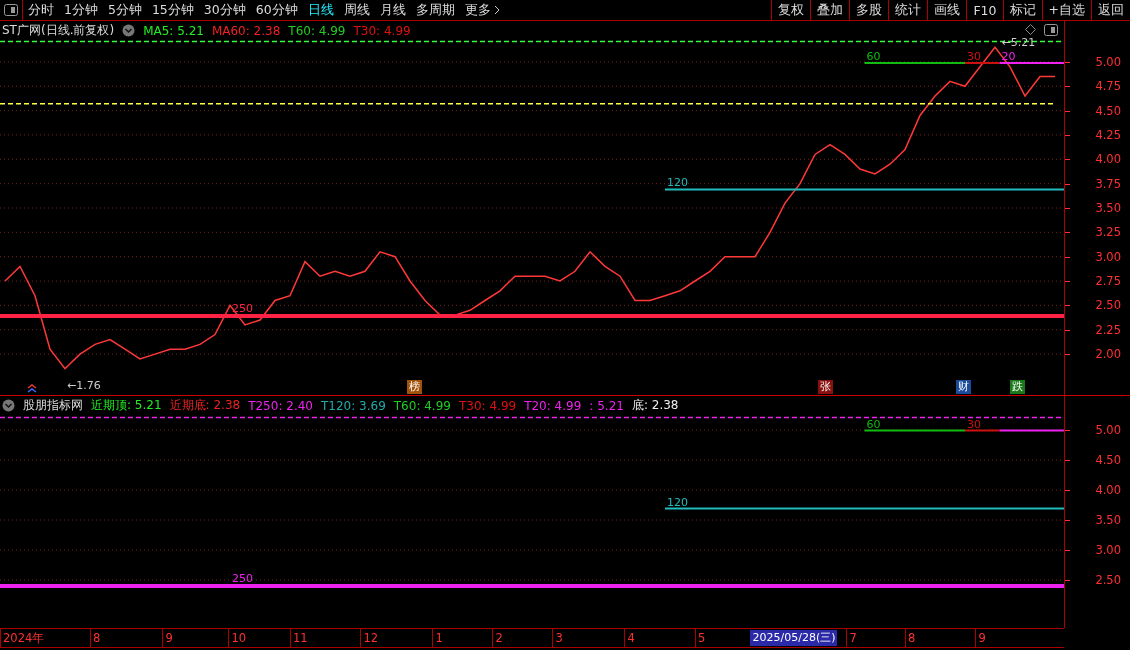  I want to click on axis-tick-label: 3.25, so click(1108, 232).